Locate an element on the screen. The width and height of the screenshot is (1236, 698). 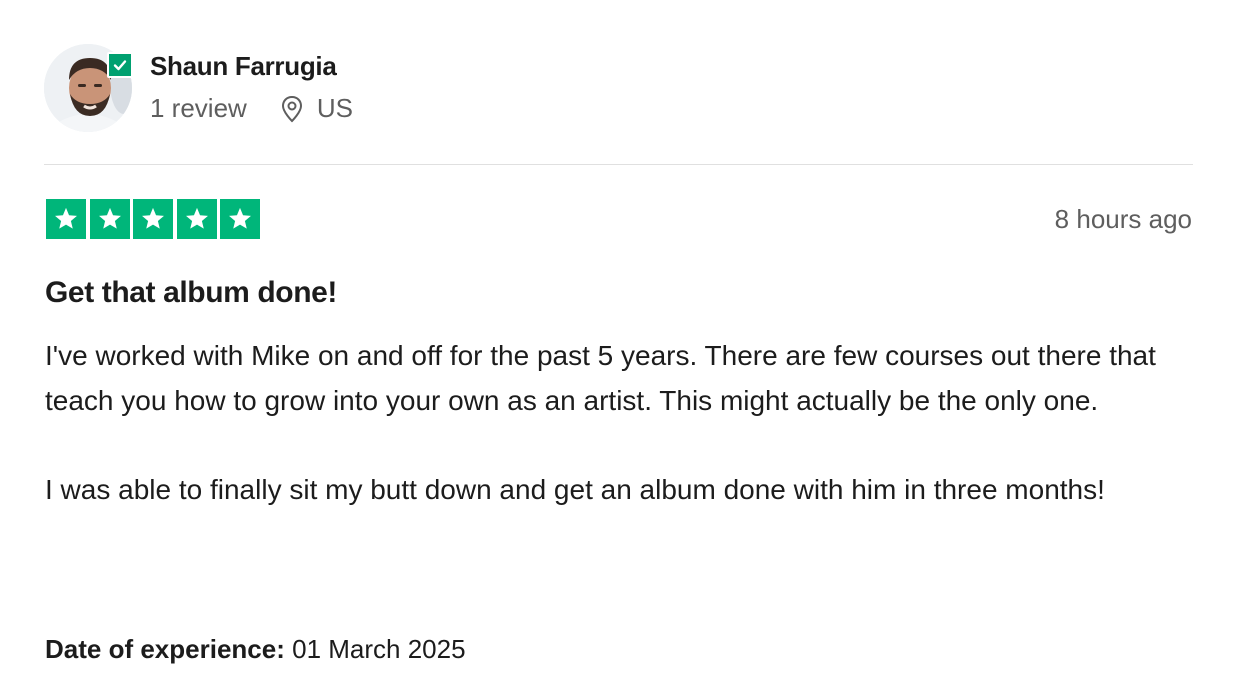
star-rating is located at coordinates (155, 219).